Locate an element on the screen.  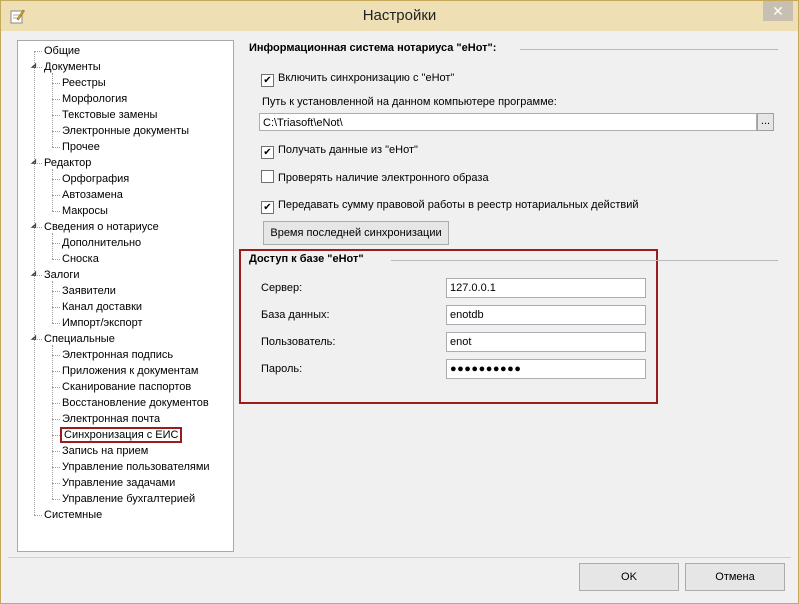
title-bar: Настройки ✕ is located at coordinates (399, 16).